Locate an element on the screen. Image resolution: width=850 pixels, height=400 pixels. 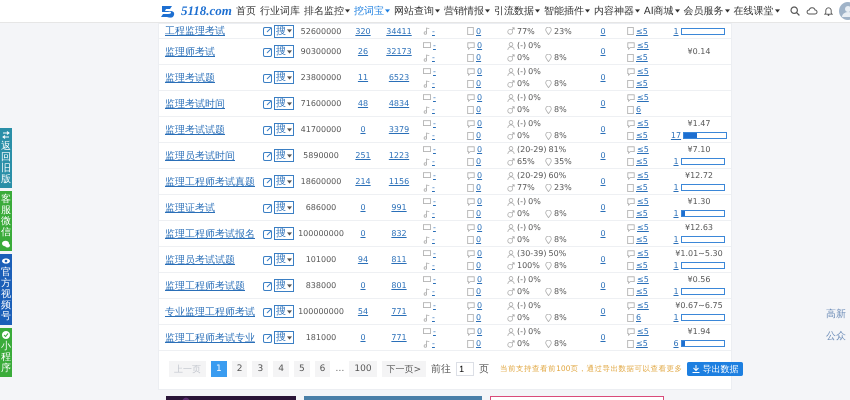
keyword-link: 监理考试试题 is located at coordinates (195, 129).